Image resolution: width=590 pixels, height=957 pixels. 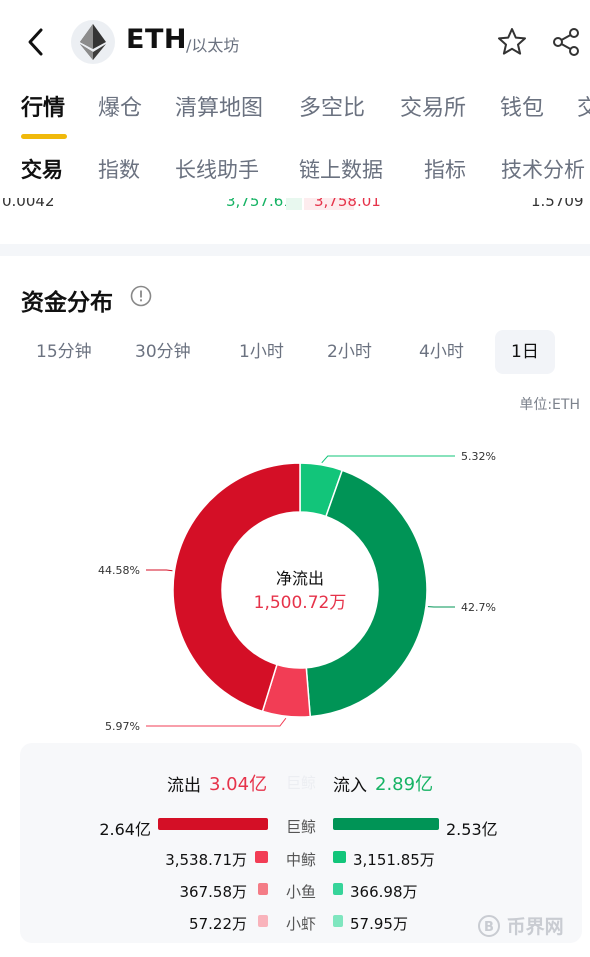 What do you see at coordinates (338, 921) in the screenshot?
I see `shrimp-in-bar` at bounding box center [338, 921].